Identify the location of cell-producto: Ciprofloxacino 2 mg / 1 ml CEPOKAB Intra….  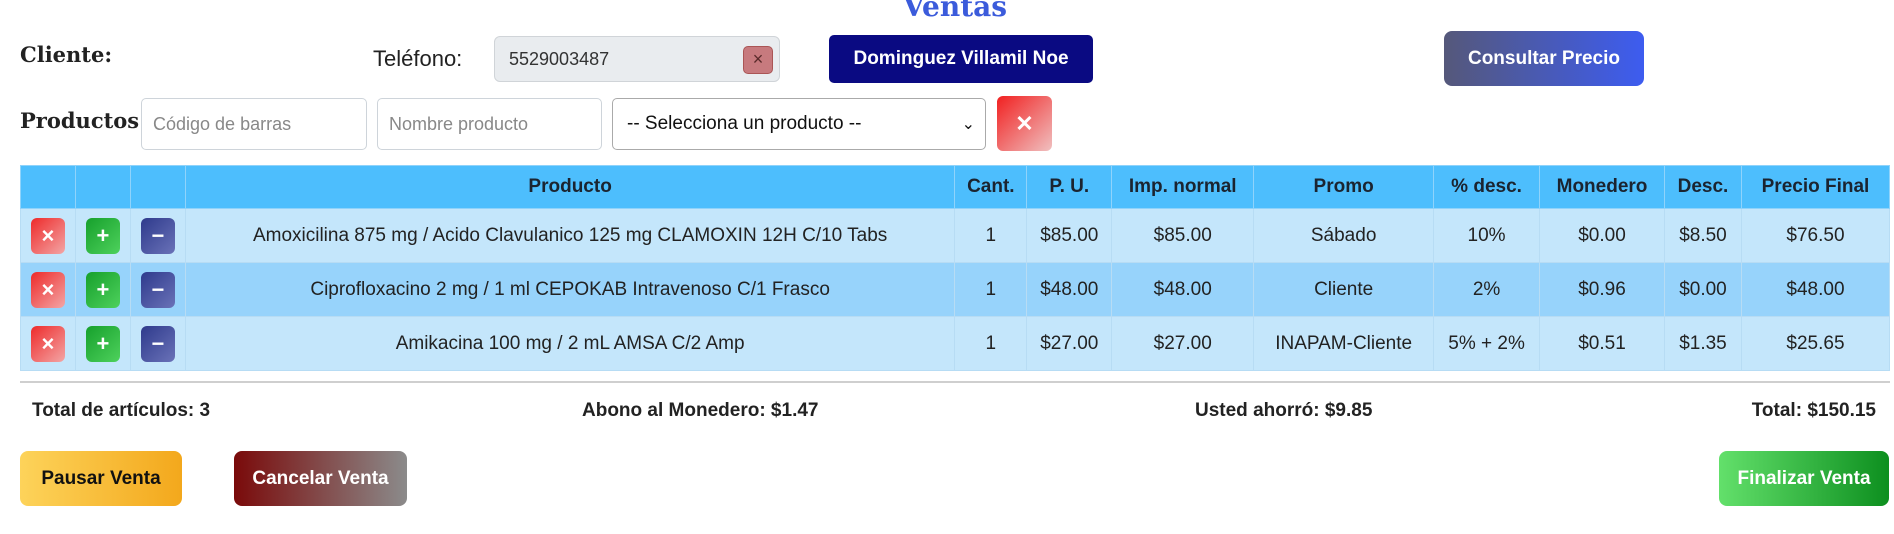
(570, 289).